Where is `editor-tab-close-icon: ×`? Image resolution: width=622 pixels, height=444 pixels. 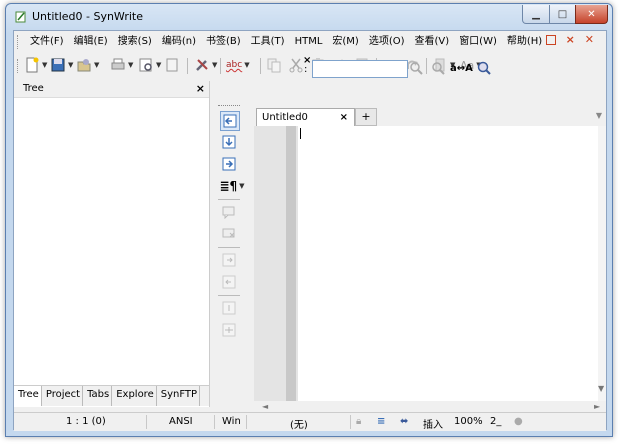 editor-tab-close-icon: × is located at coordinates (344, 117).